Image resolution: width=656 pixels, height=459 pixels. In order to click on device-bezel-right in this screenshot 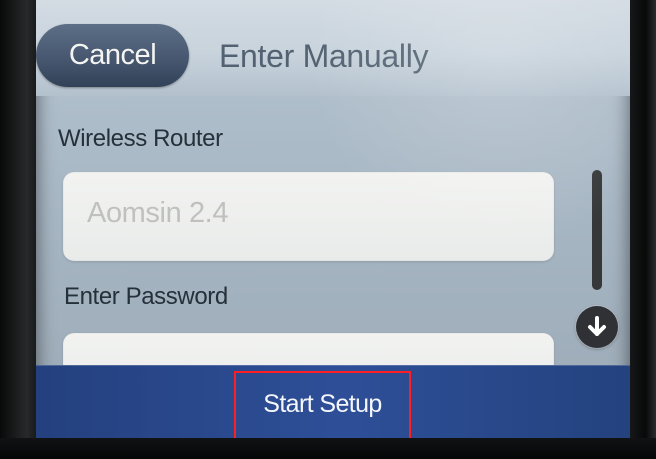, I will do `click(641, 229)`.